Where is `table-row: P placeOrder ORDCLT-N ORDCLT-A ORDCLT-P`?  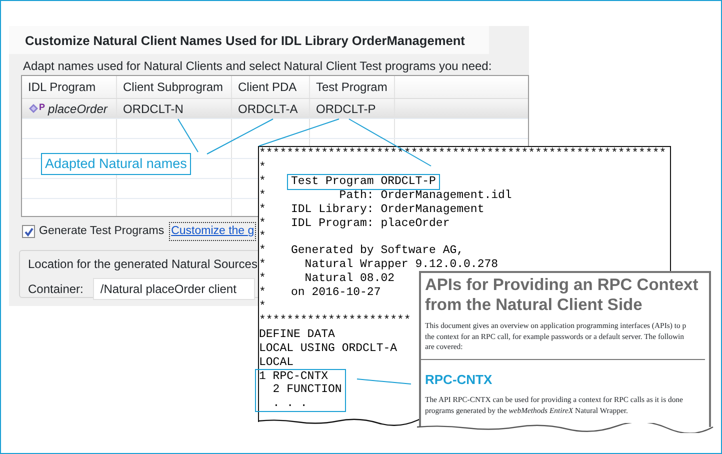 table-row: P placeOrder ORDCLT-N ORDCLT-A ORDCLT-P is located at coordinates (275, 109).